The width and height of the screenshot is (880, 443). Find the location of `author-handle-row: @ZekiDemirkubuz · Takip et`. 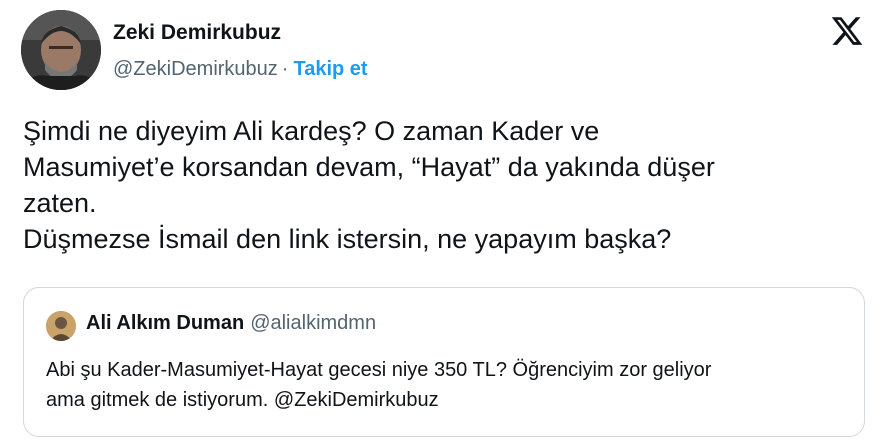

author-handle-row: @ZekiDemirkubuz · Takip et is located at coordinates (240, 69).